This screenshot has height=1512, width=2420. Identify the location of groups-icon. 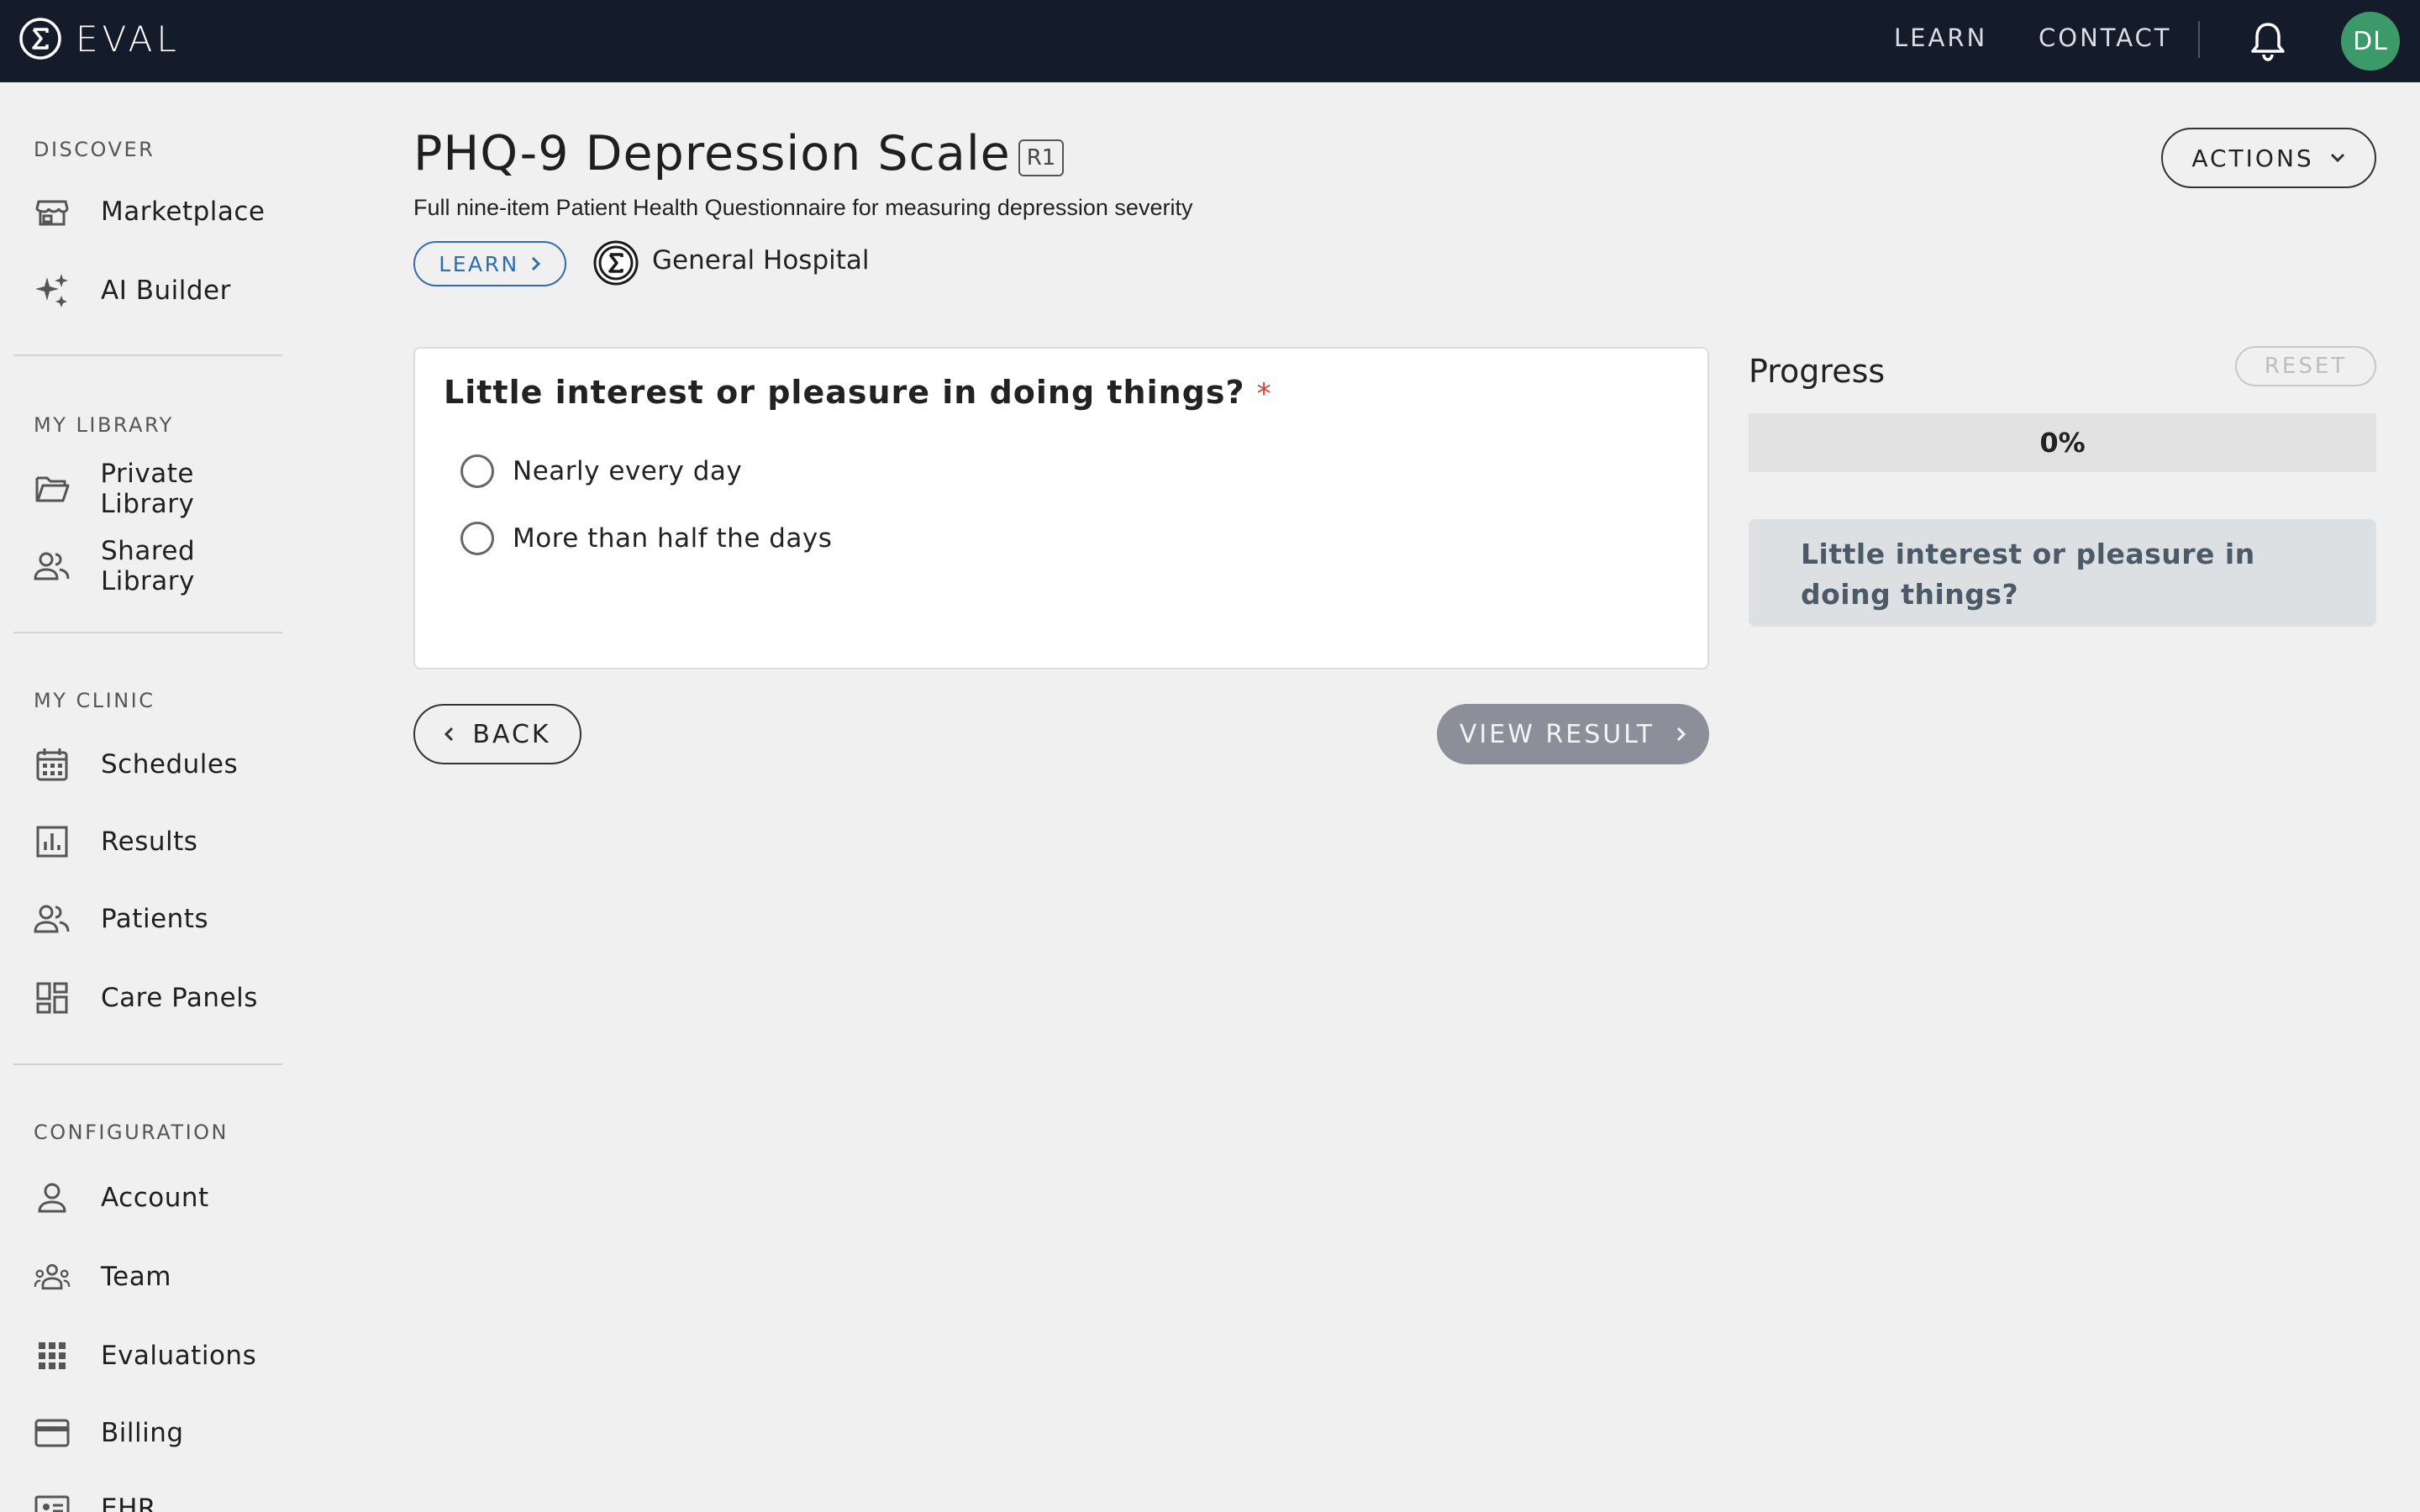
(52, 1276).